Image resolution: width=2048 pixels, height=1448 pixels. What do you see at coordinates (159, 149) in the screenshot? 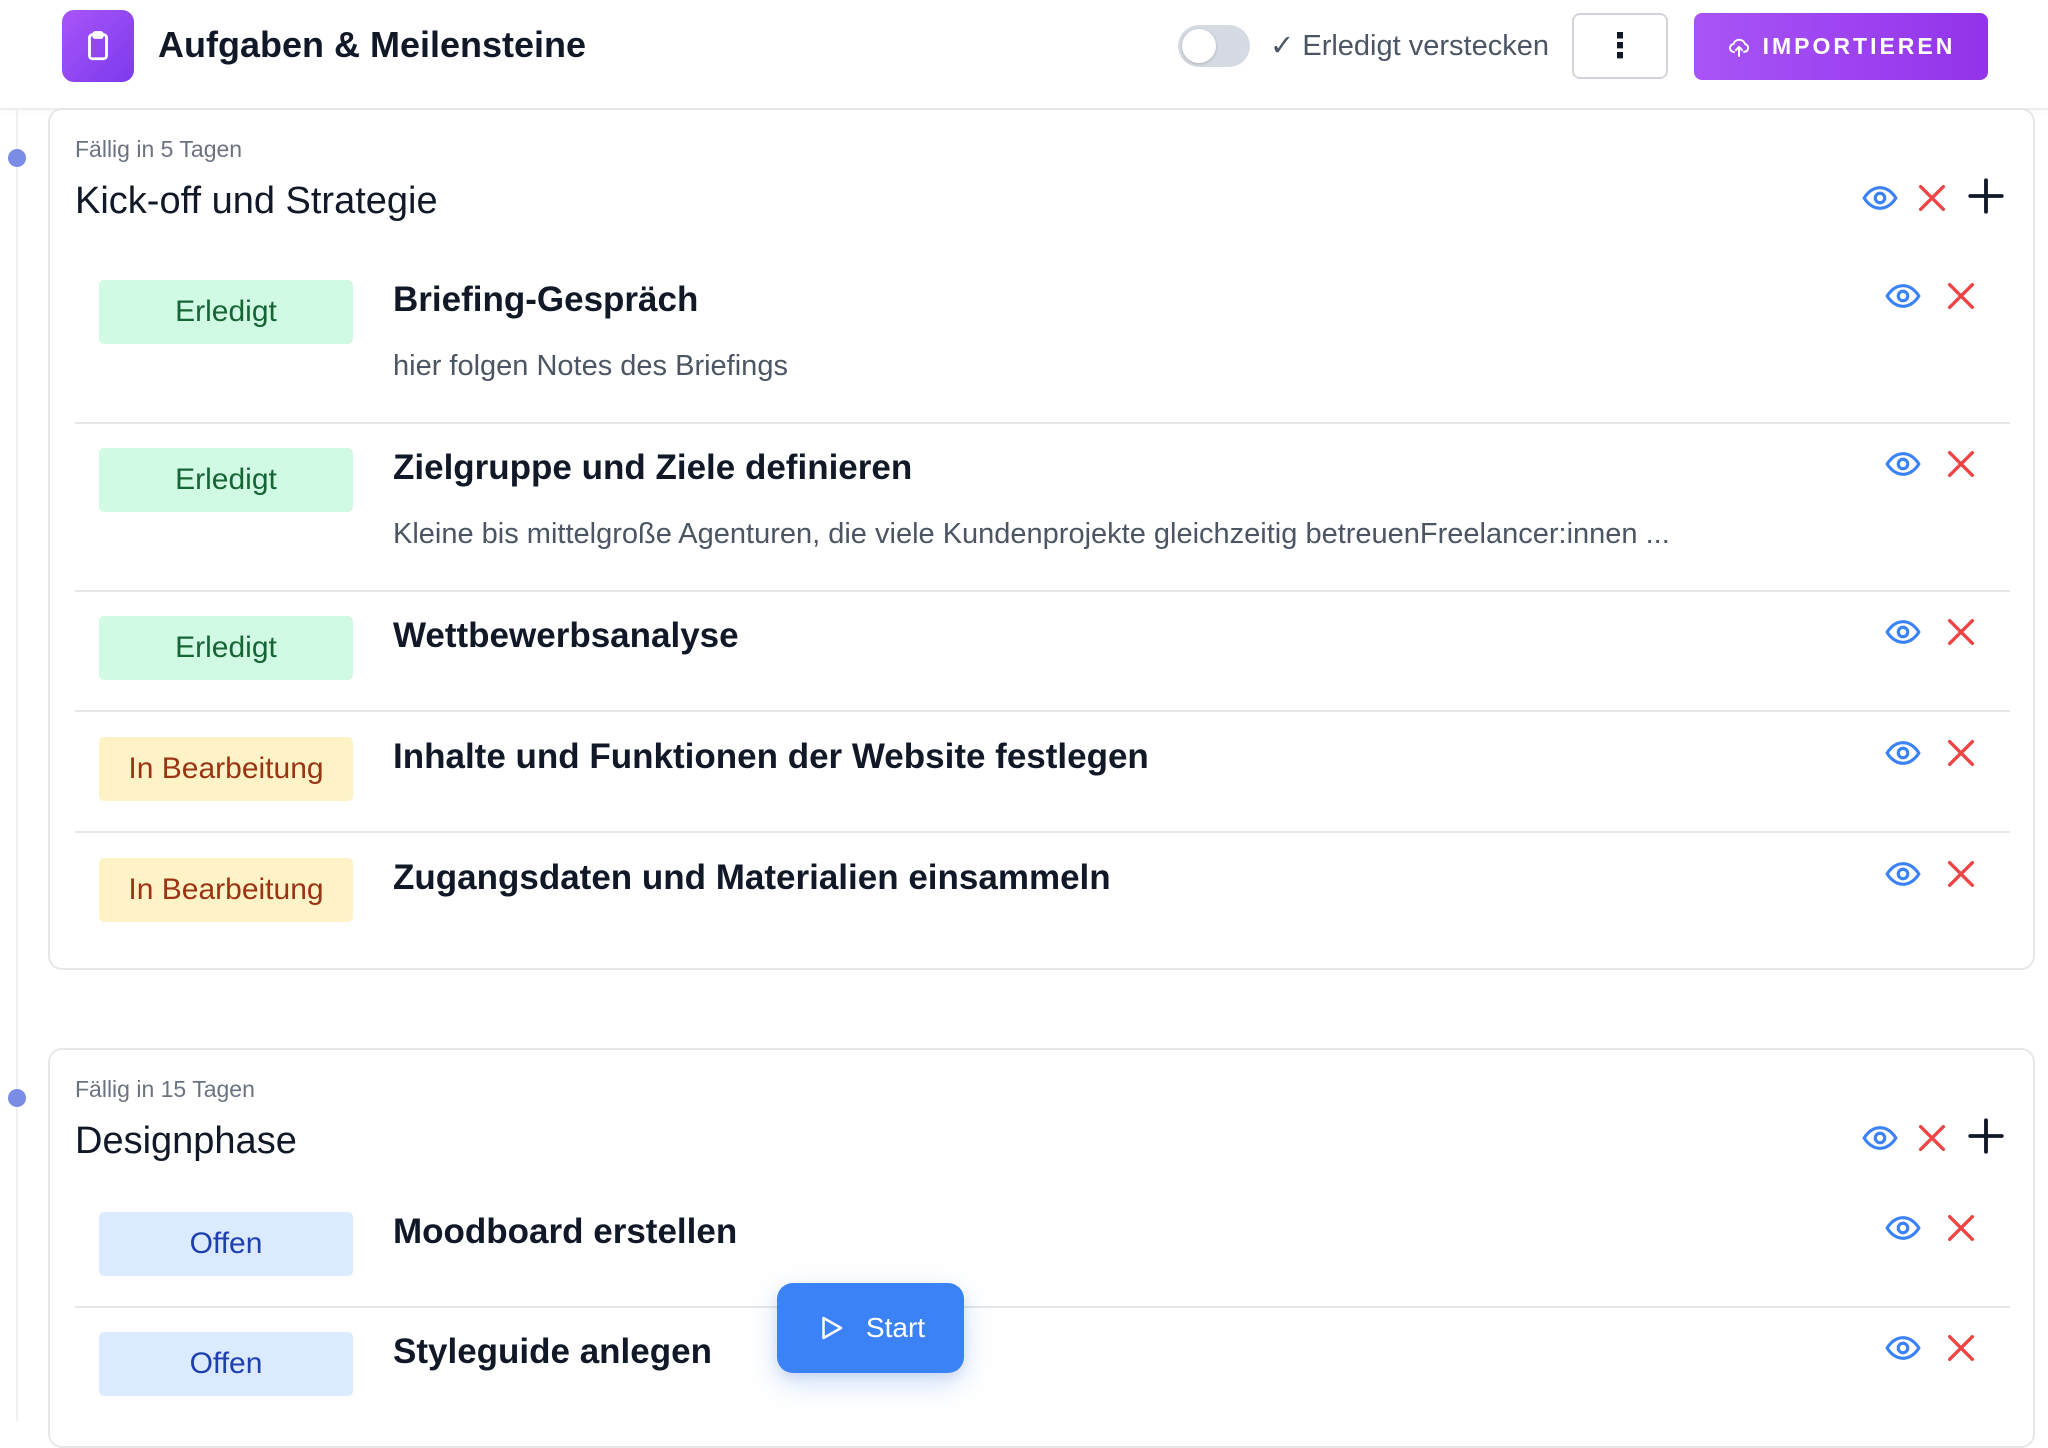
I see `milestone-due: Fällig in 5 Tagen` at bounding box center [159, 149].